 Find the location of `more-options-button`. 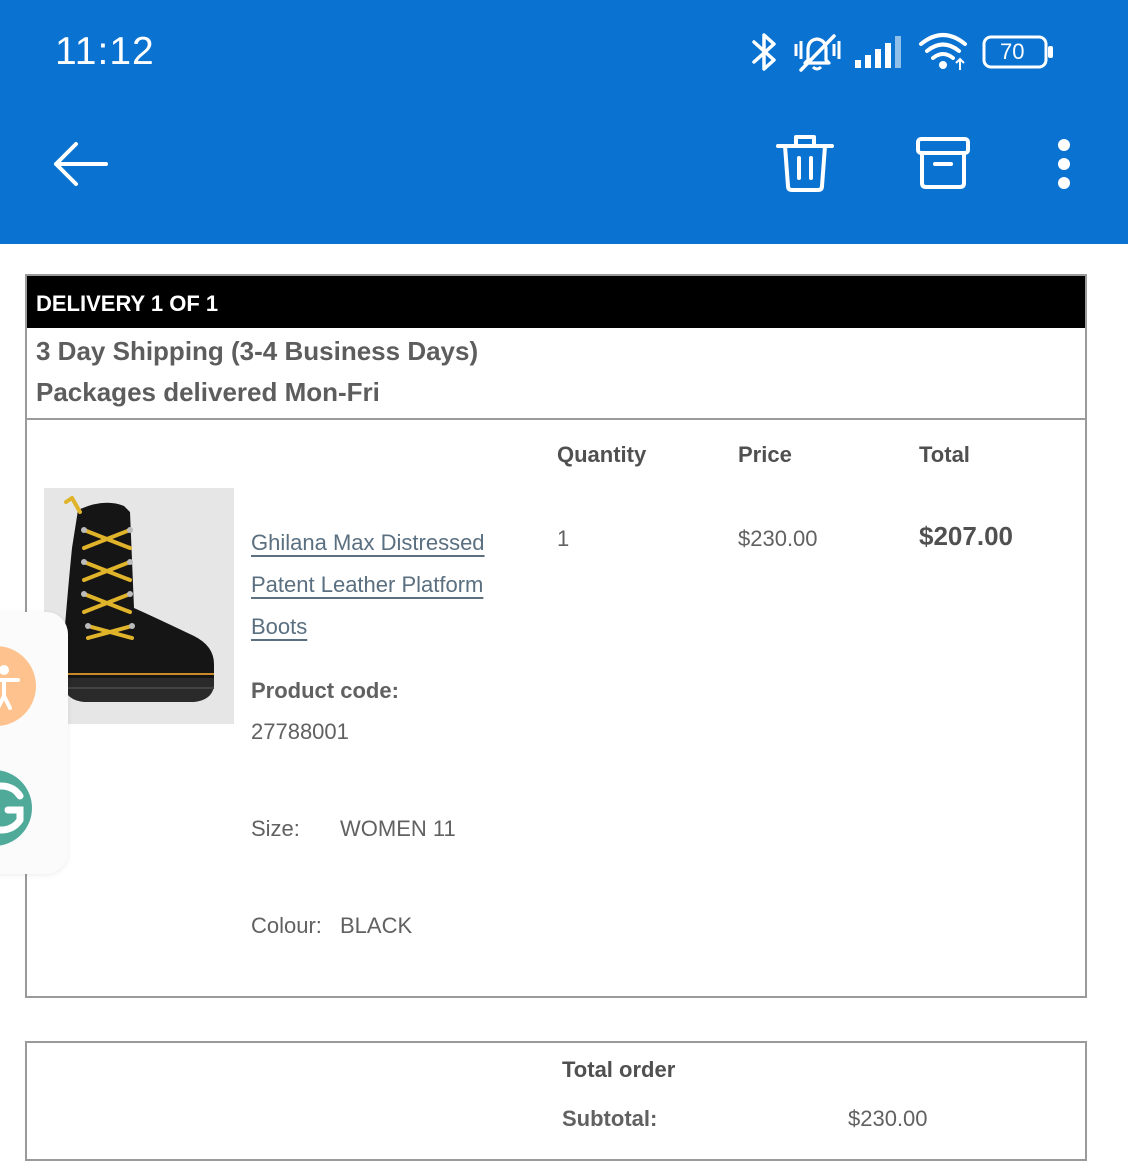

more-options-button is located at coordinates (1064, 164).